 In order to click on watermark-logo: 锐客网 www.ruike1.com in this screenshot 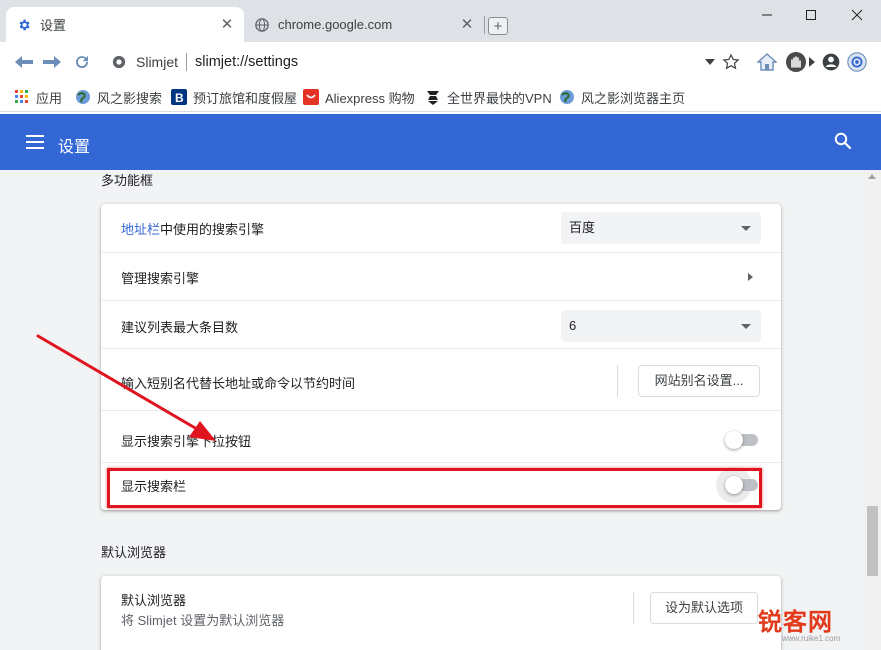, I will do `click(816, 623)`.